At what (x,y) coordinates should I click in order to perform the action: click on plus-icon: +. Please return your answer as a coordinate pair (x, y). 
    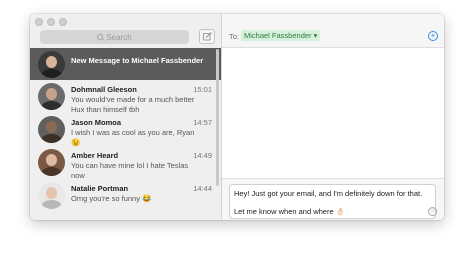
    Looking at the image, I should click on (433, 35).